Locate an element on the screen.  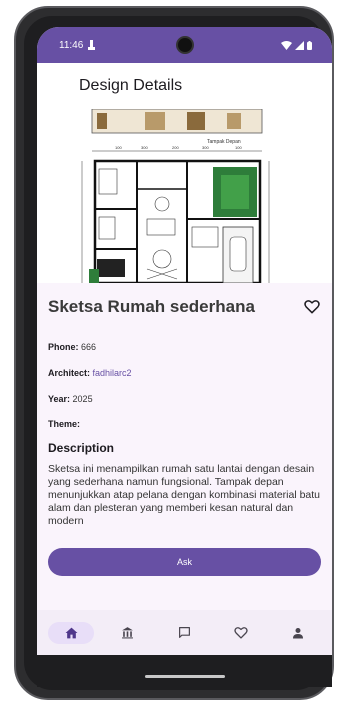
nav-home is located at coordinates (71, 632).